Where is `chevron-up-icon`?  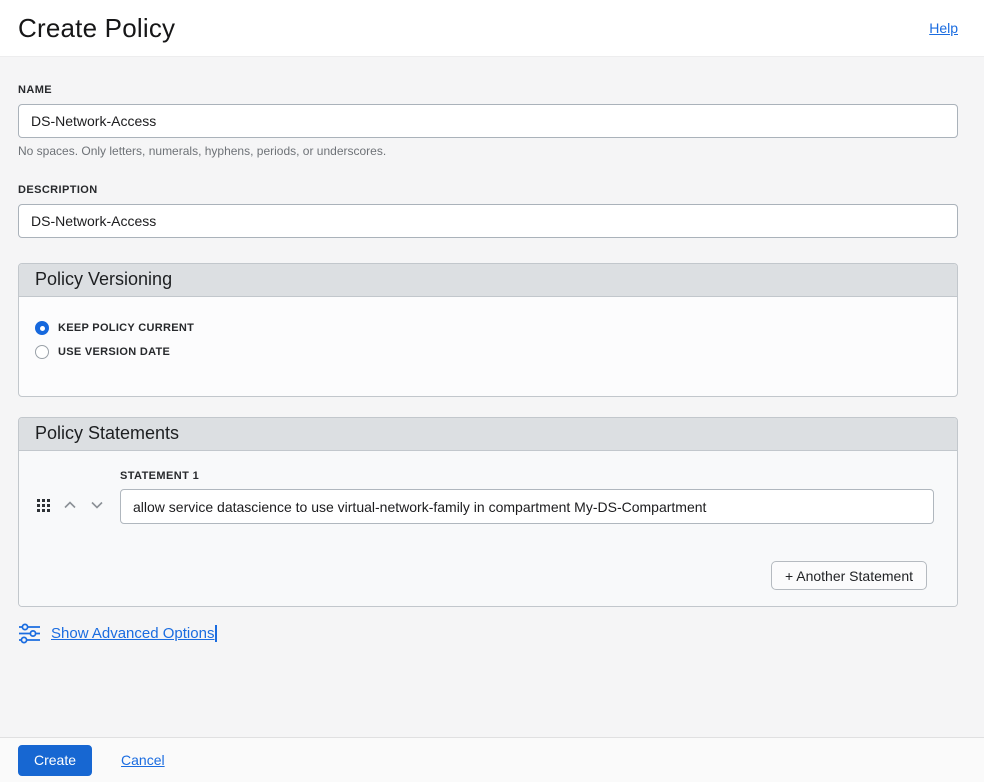
chevron-up-icon is located at coordinates (70, 505).